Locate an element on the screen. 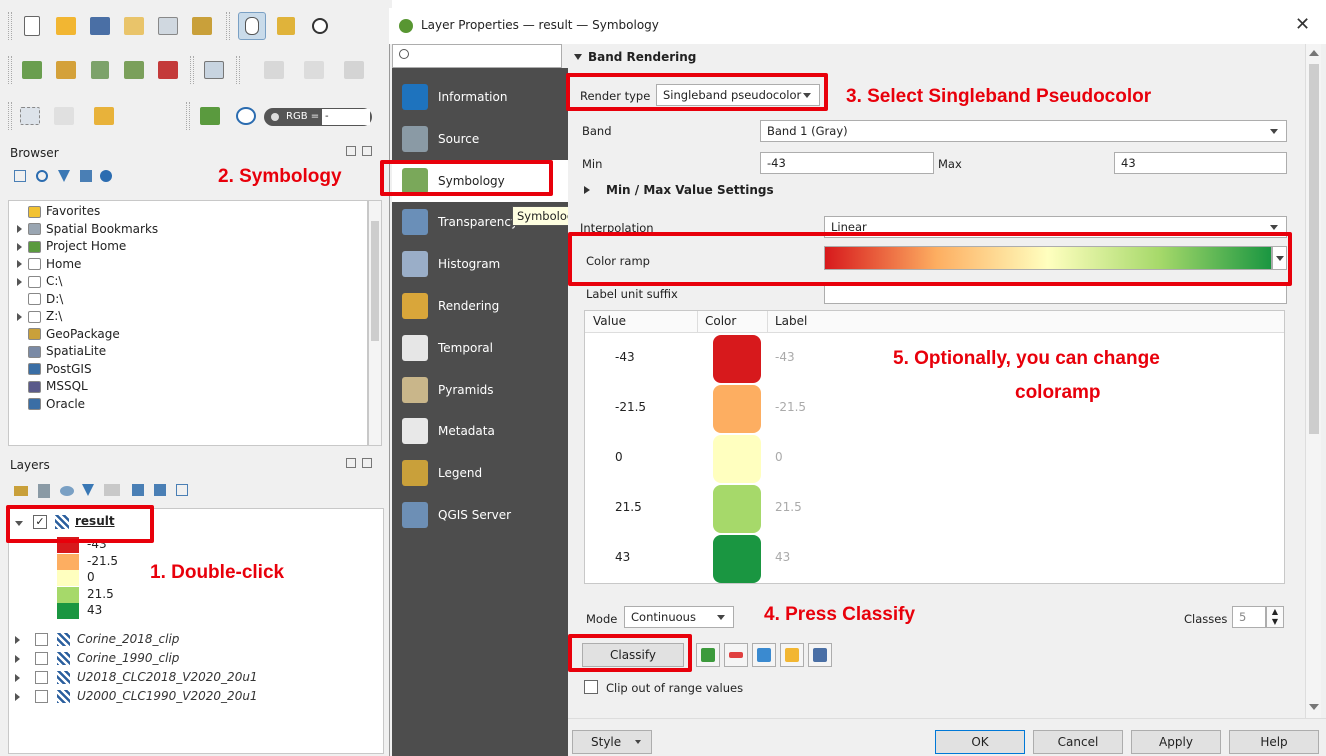  expand-all-icon is located at coordinates (138, 490).